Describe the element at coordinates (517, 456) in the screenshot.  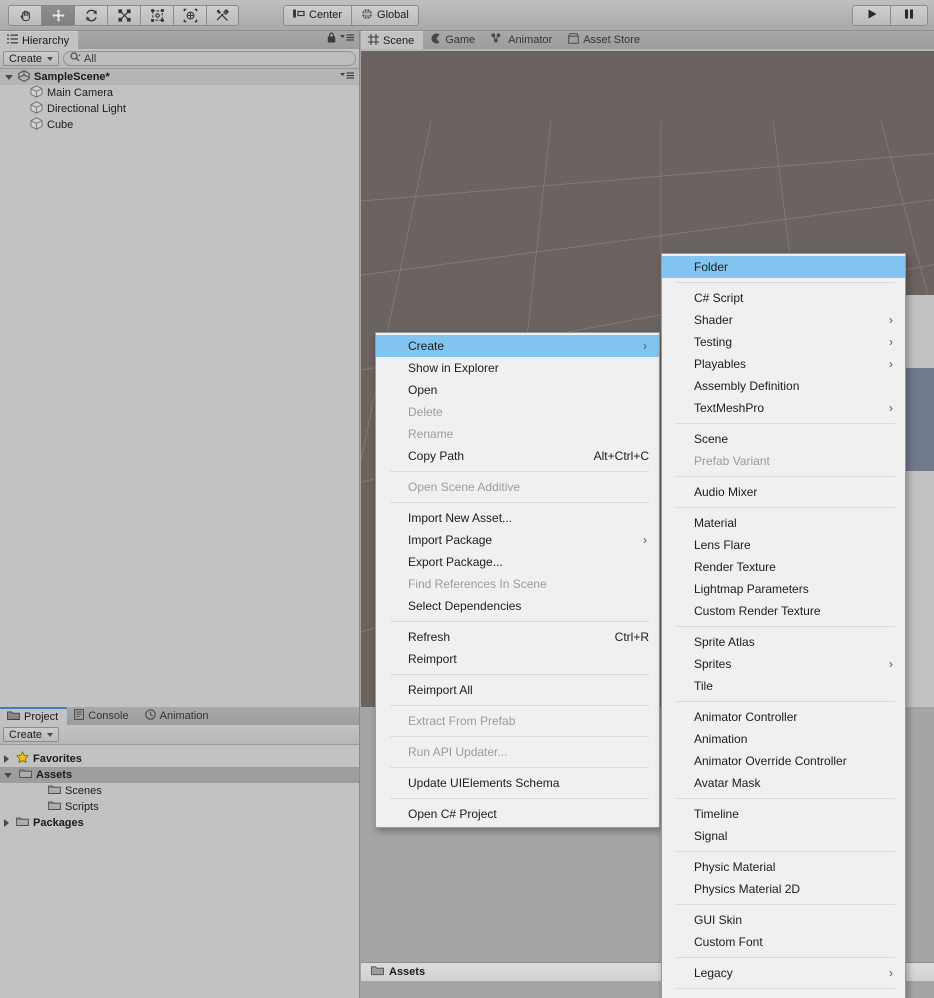
I see `menu-item: Copy Path Alt+Ctrl+C` at that location.